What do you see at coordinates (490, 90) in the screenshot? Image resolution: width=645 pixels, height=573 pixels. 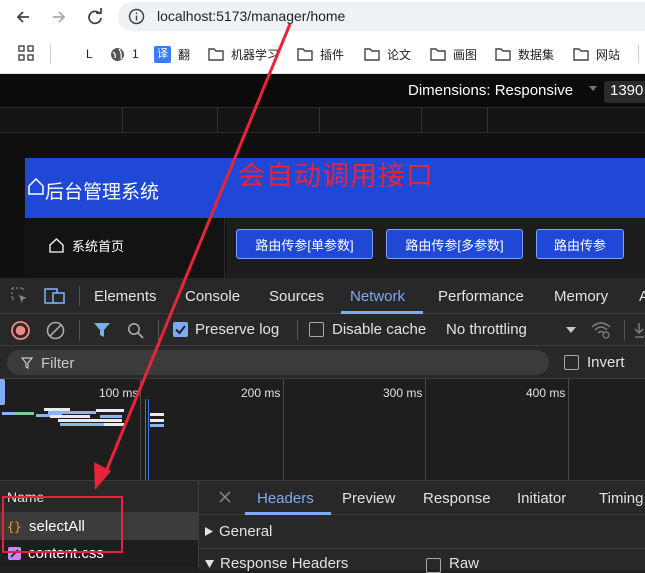 I see `dimensions-dropdown: Dimensions: Responsive` at bounding box center [490, 90].